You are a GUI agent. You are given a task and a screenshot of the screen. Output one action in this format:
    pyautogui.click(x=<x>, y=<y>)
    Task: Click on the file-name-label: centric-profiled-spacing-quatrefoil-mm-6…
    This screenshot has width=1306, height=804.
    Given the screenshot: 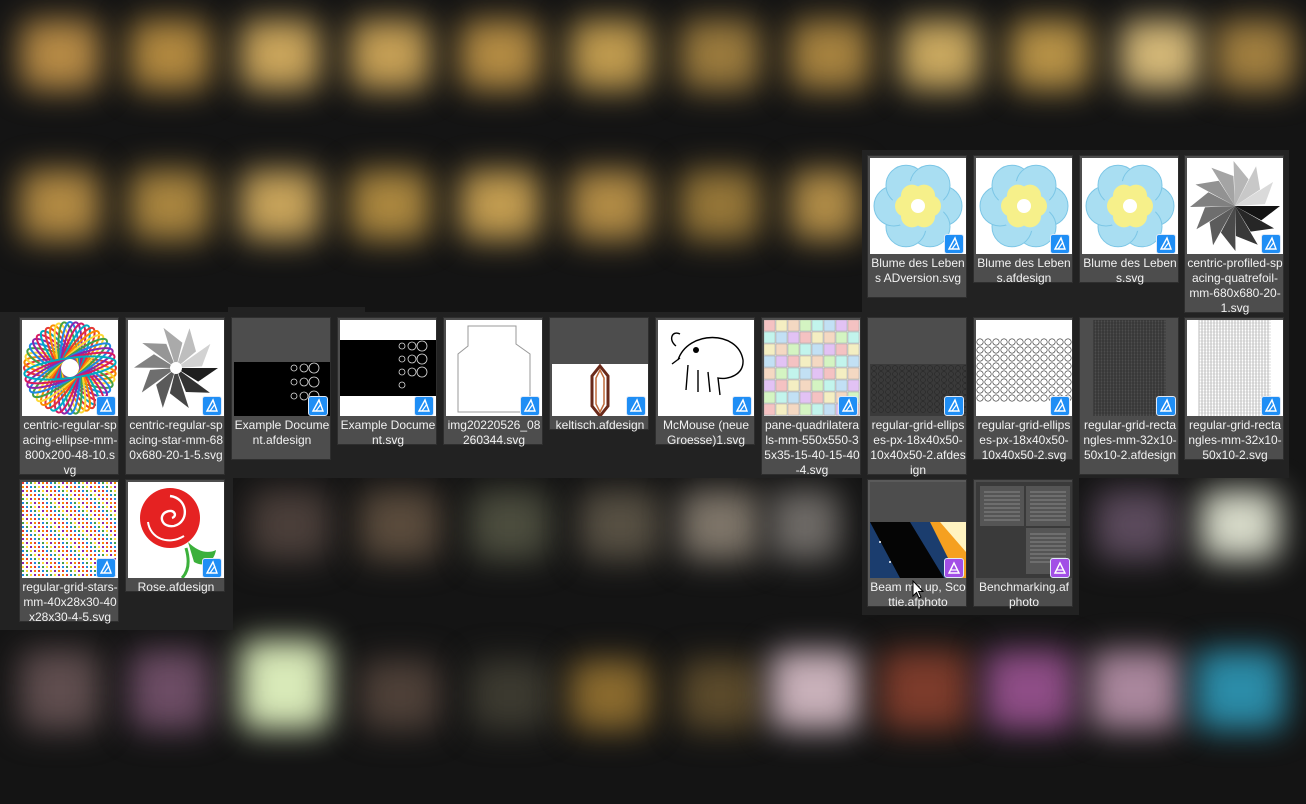 What is the action you would take?
    pyautogui.click(x=1235, y=285)
    